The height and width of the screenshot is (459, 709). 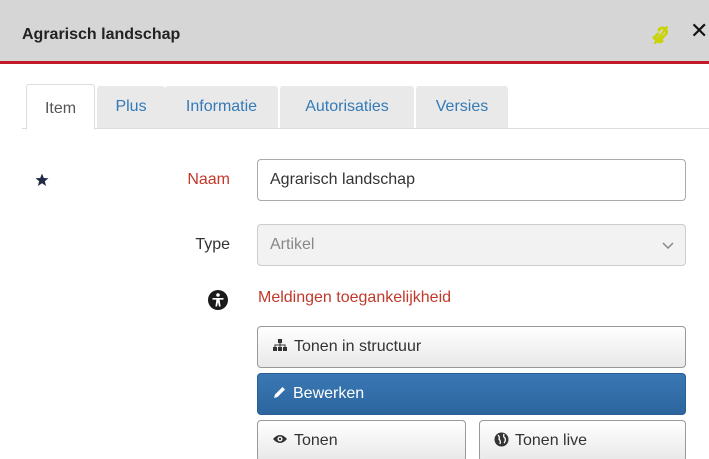 What do you see at coordinates (471, 347) in the screenshot?
I see `show-in-structure-button: Tonen in structuur` at bounding box center [471, 347].